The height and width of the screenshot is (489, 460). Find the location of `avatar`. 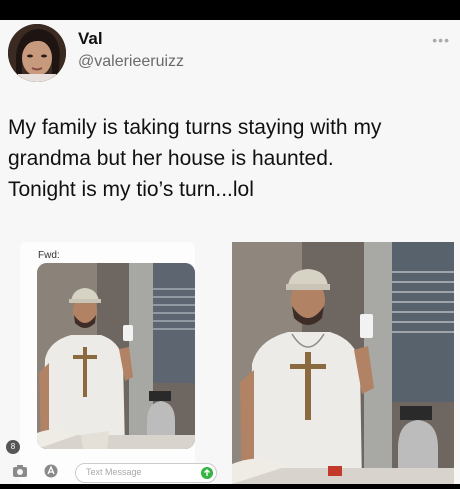

avatar is located at coordinates (37, 53).